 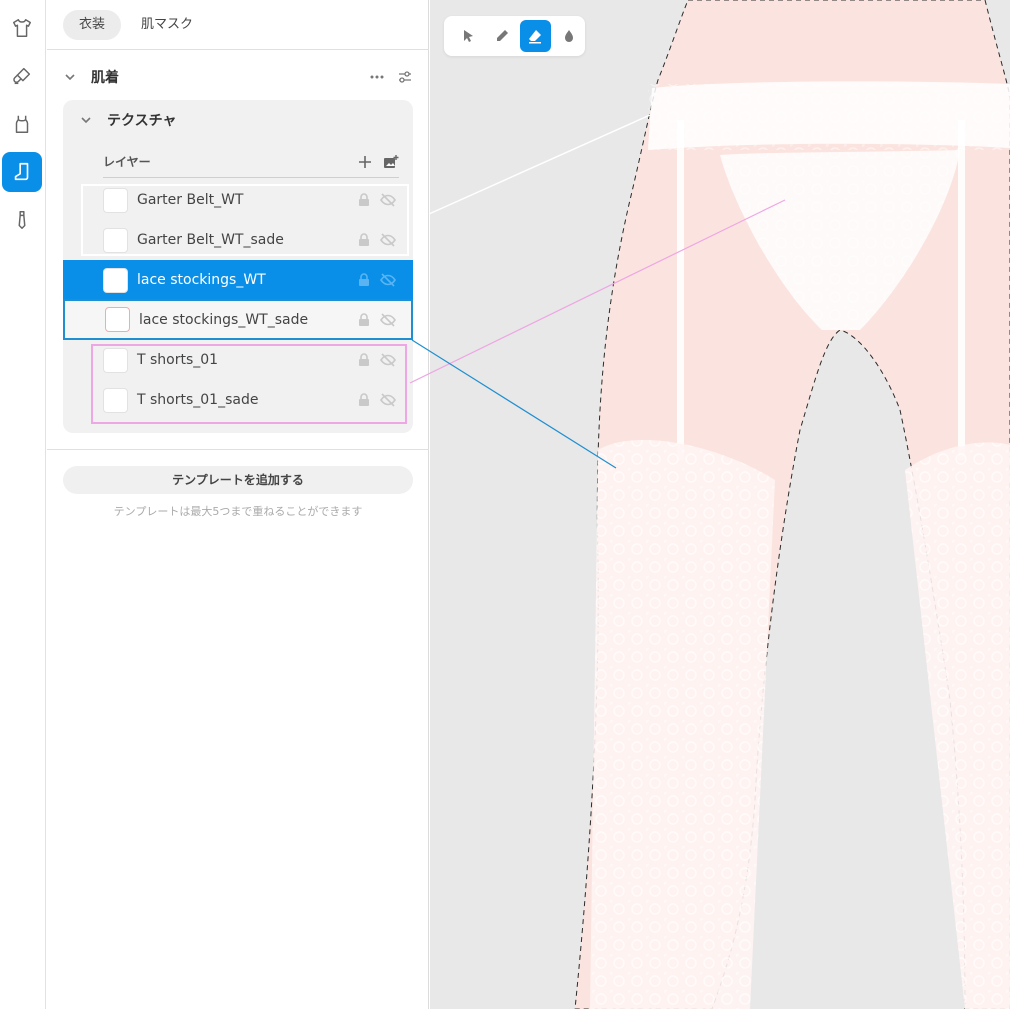 I want to click on layer-name: T shorts_01, so click(x=178, y=360).